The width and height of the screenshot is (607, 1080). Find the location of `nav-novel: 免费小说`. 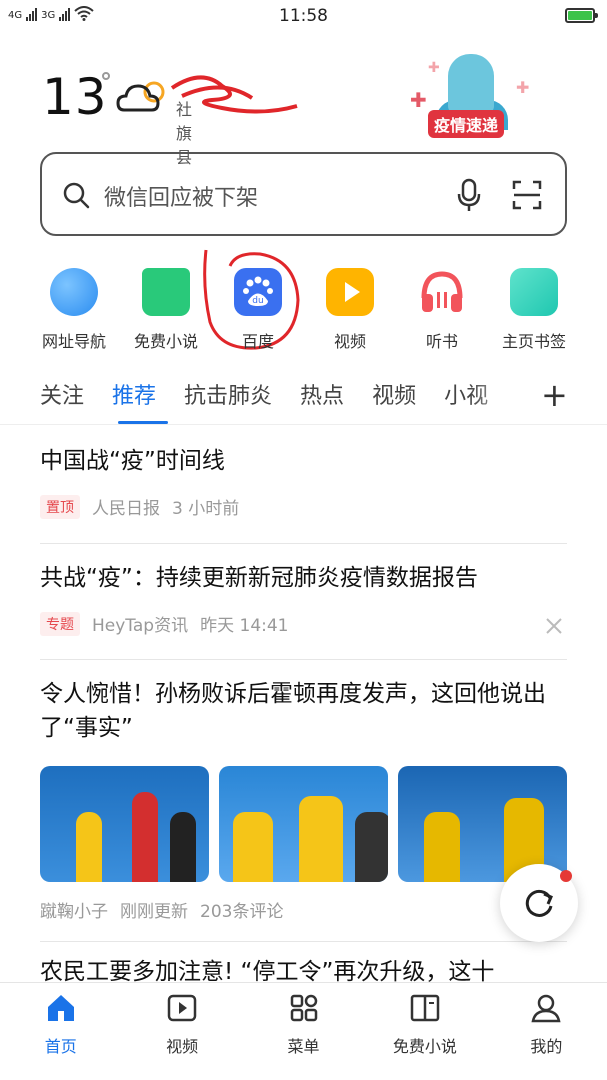

nav-novel: 免费小说 is located at coordinates (424, 1031).